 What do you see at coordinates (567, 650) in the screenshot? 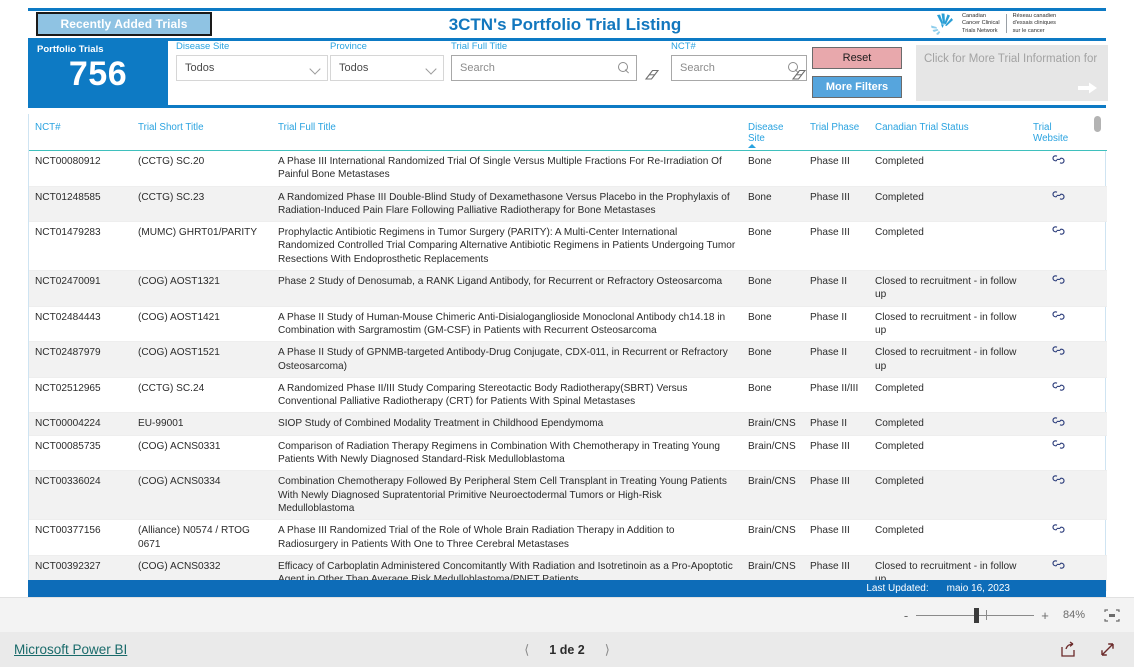
I see `page-navigation: ⟨ 1 de 2 ⟩` at bounding box center [567, 650].